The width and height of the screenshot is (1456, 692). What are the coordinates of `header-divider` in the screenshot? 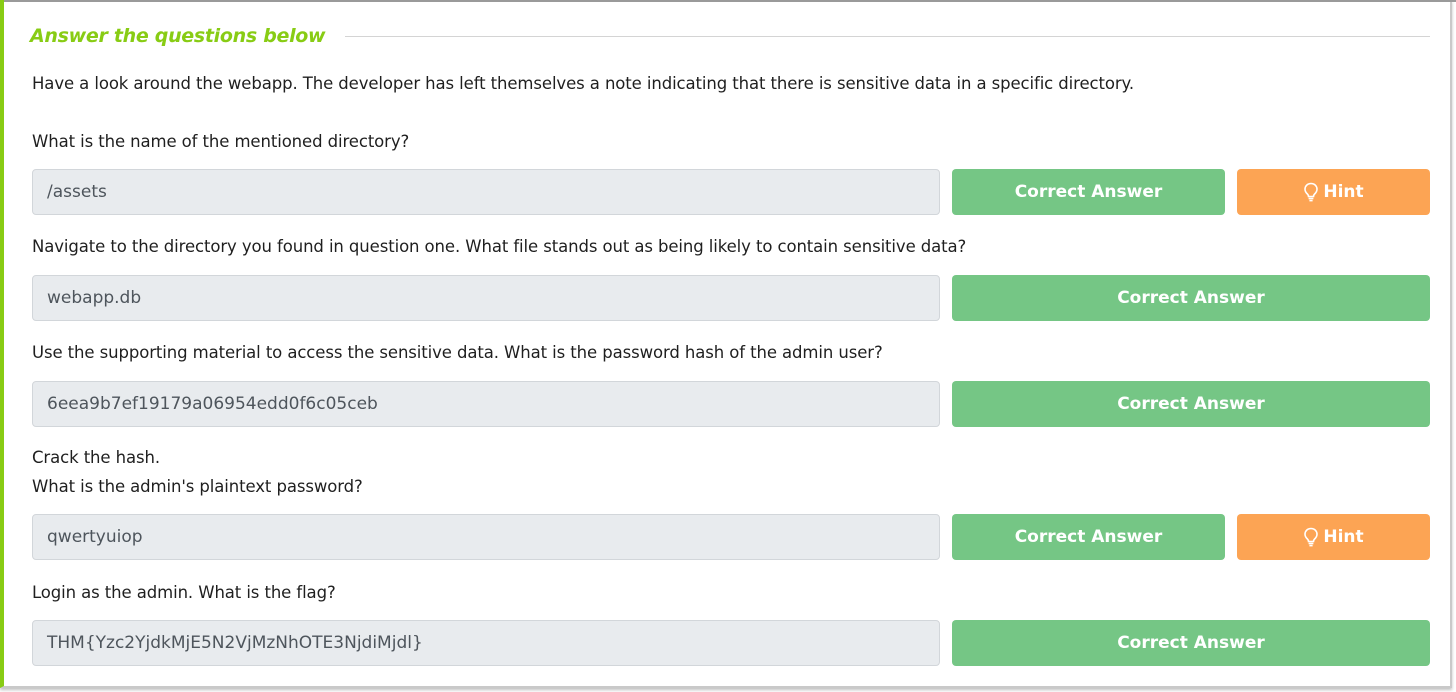 It's located at (887, 36).